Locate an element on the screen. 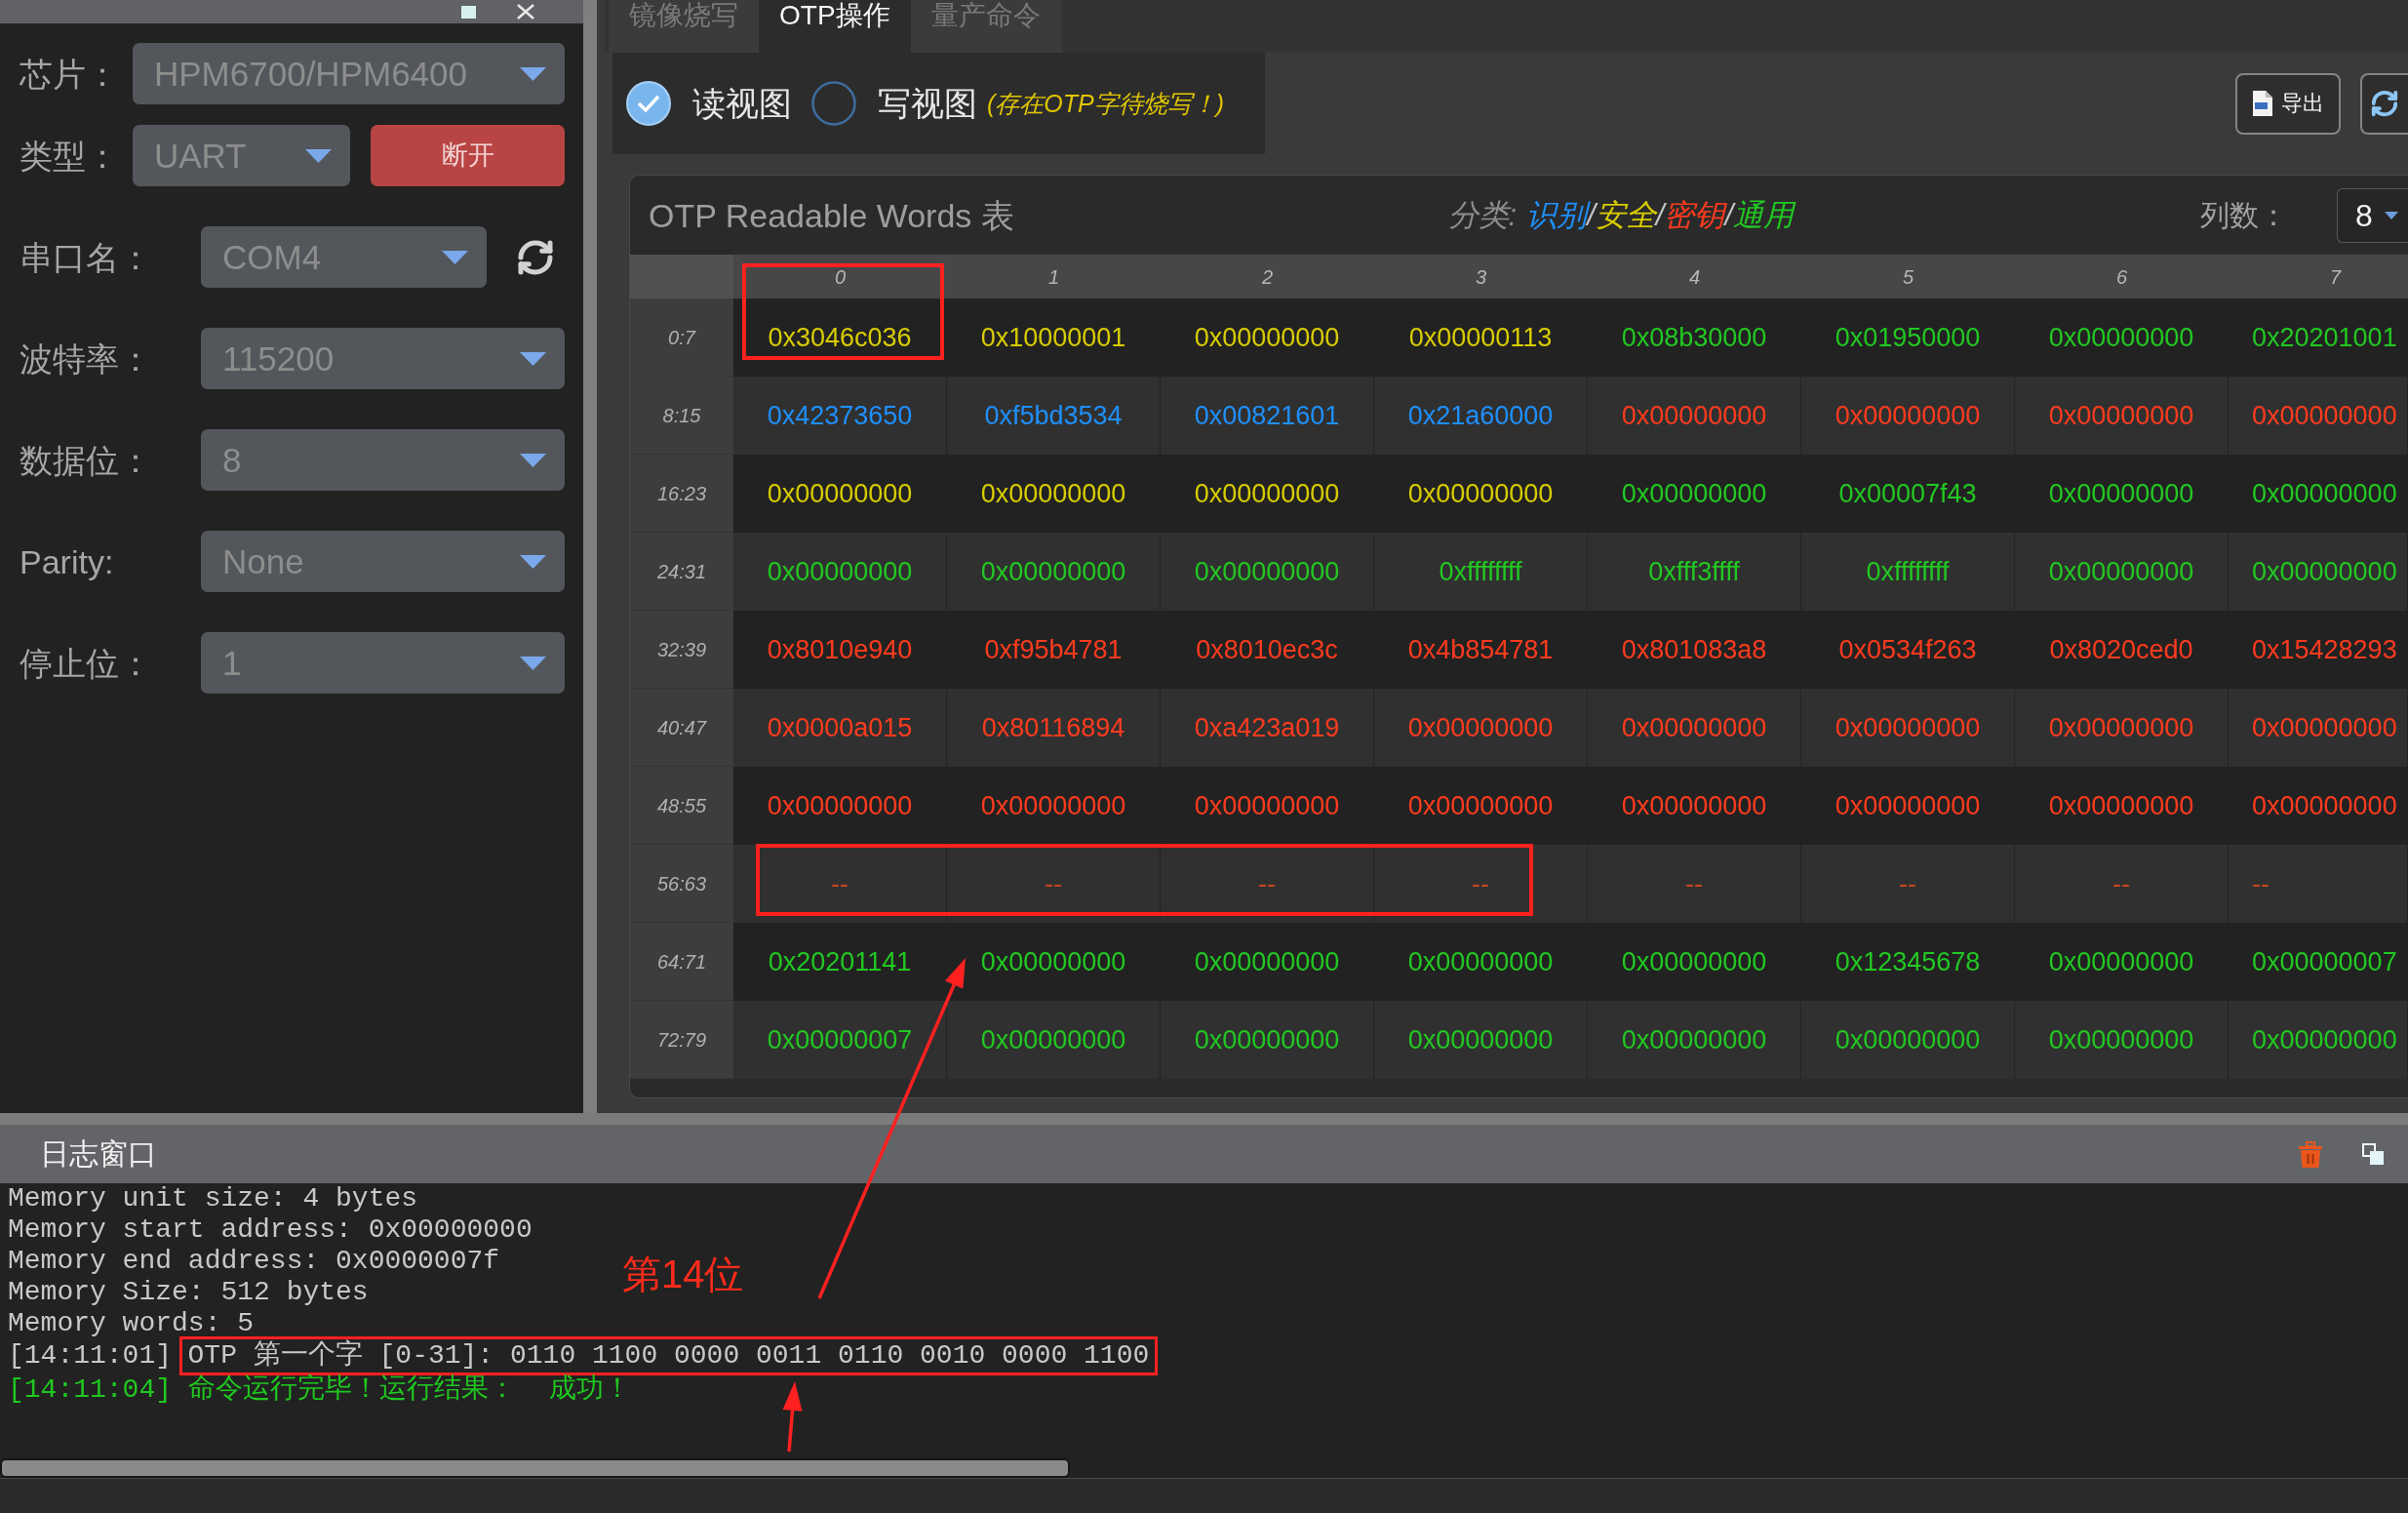  window-square-icon is located at coordinates (468, 12).